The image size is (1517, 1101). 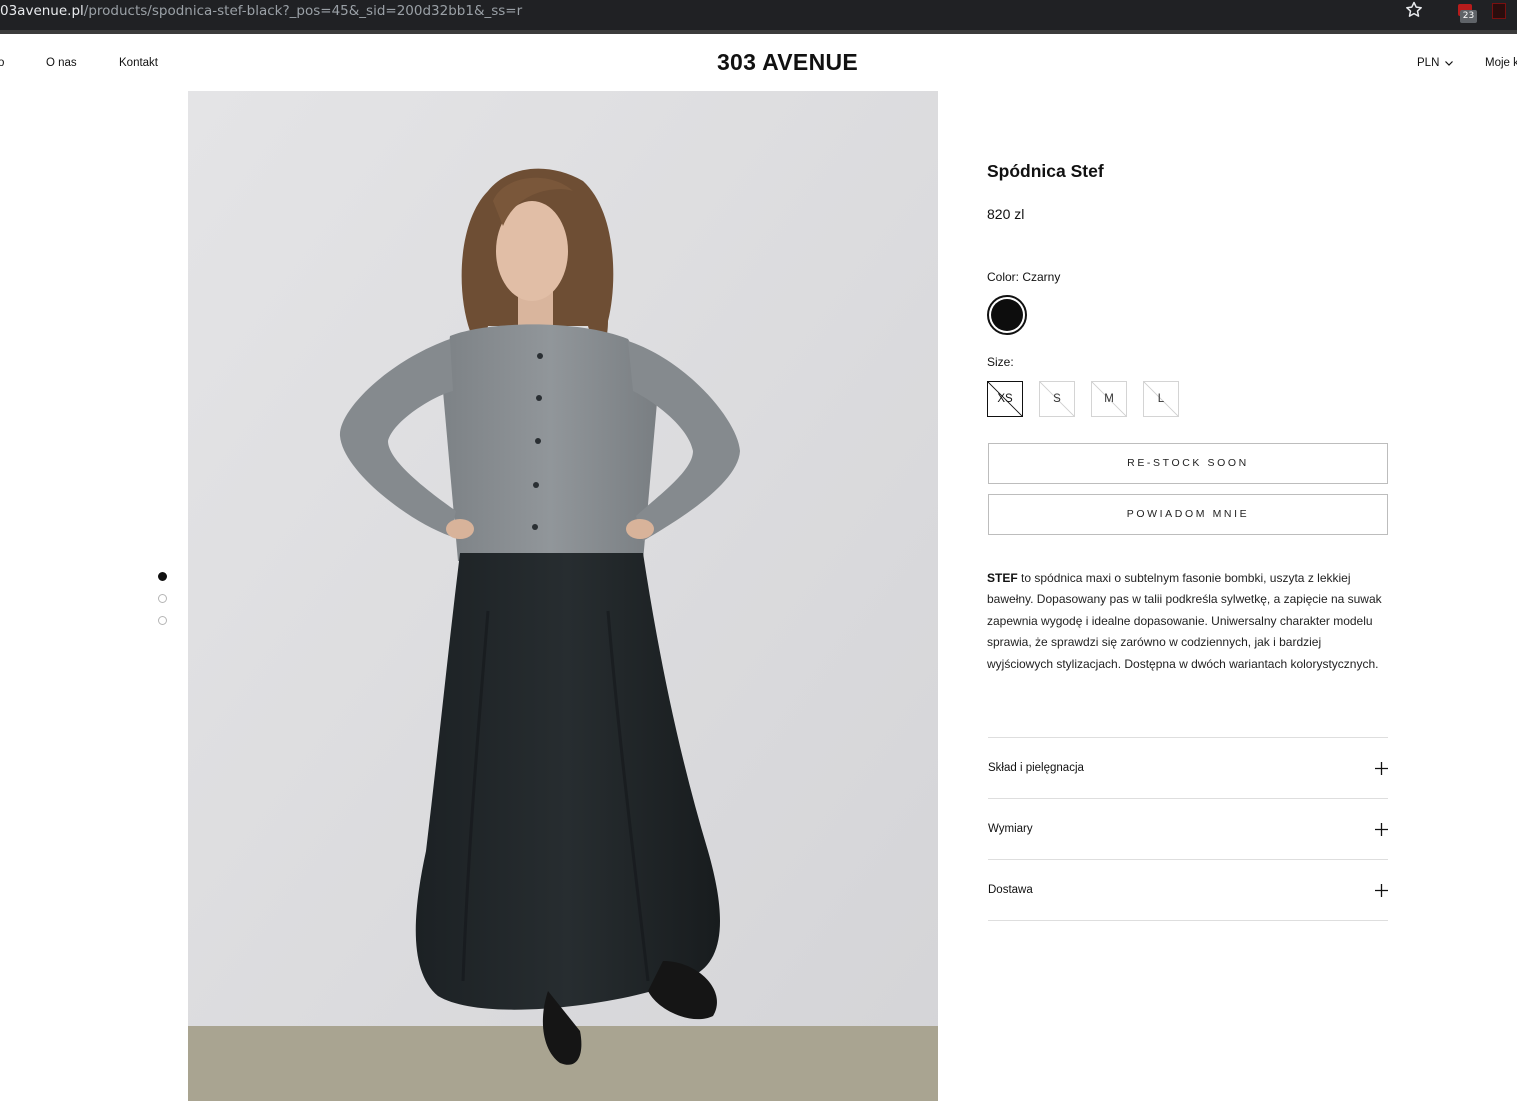 What do you see at coordinates (1188, 514) in the screenshot?
I see `notify-me-button: POWIADOM MNIE` at bounding box center [1188, 514].